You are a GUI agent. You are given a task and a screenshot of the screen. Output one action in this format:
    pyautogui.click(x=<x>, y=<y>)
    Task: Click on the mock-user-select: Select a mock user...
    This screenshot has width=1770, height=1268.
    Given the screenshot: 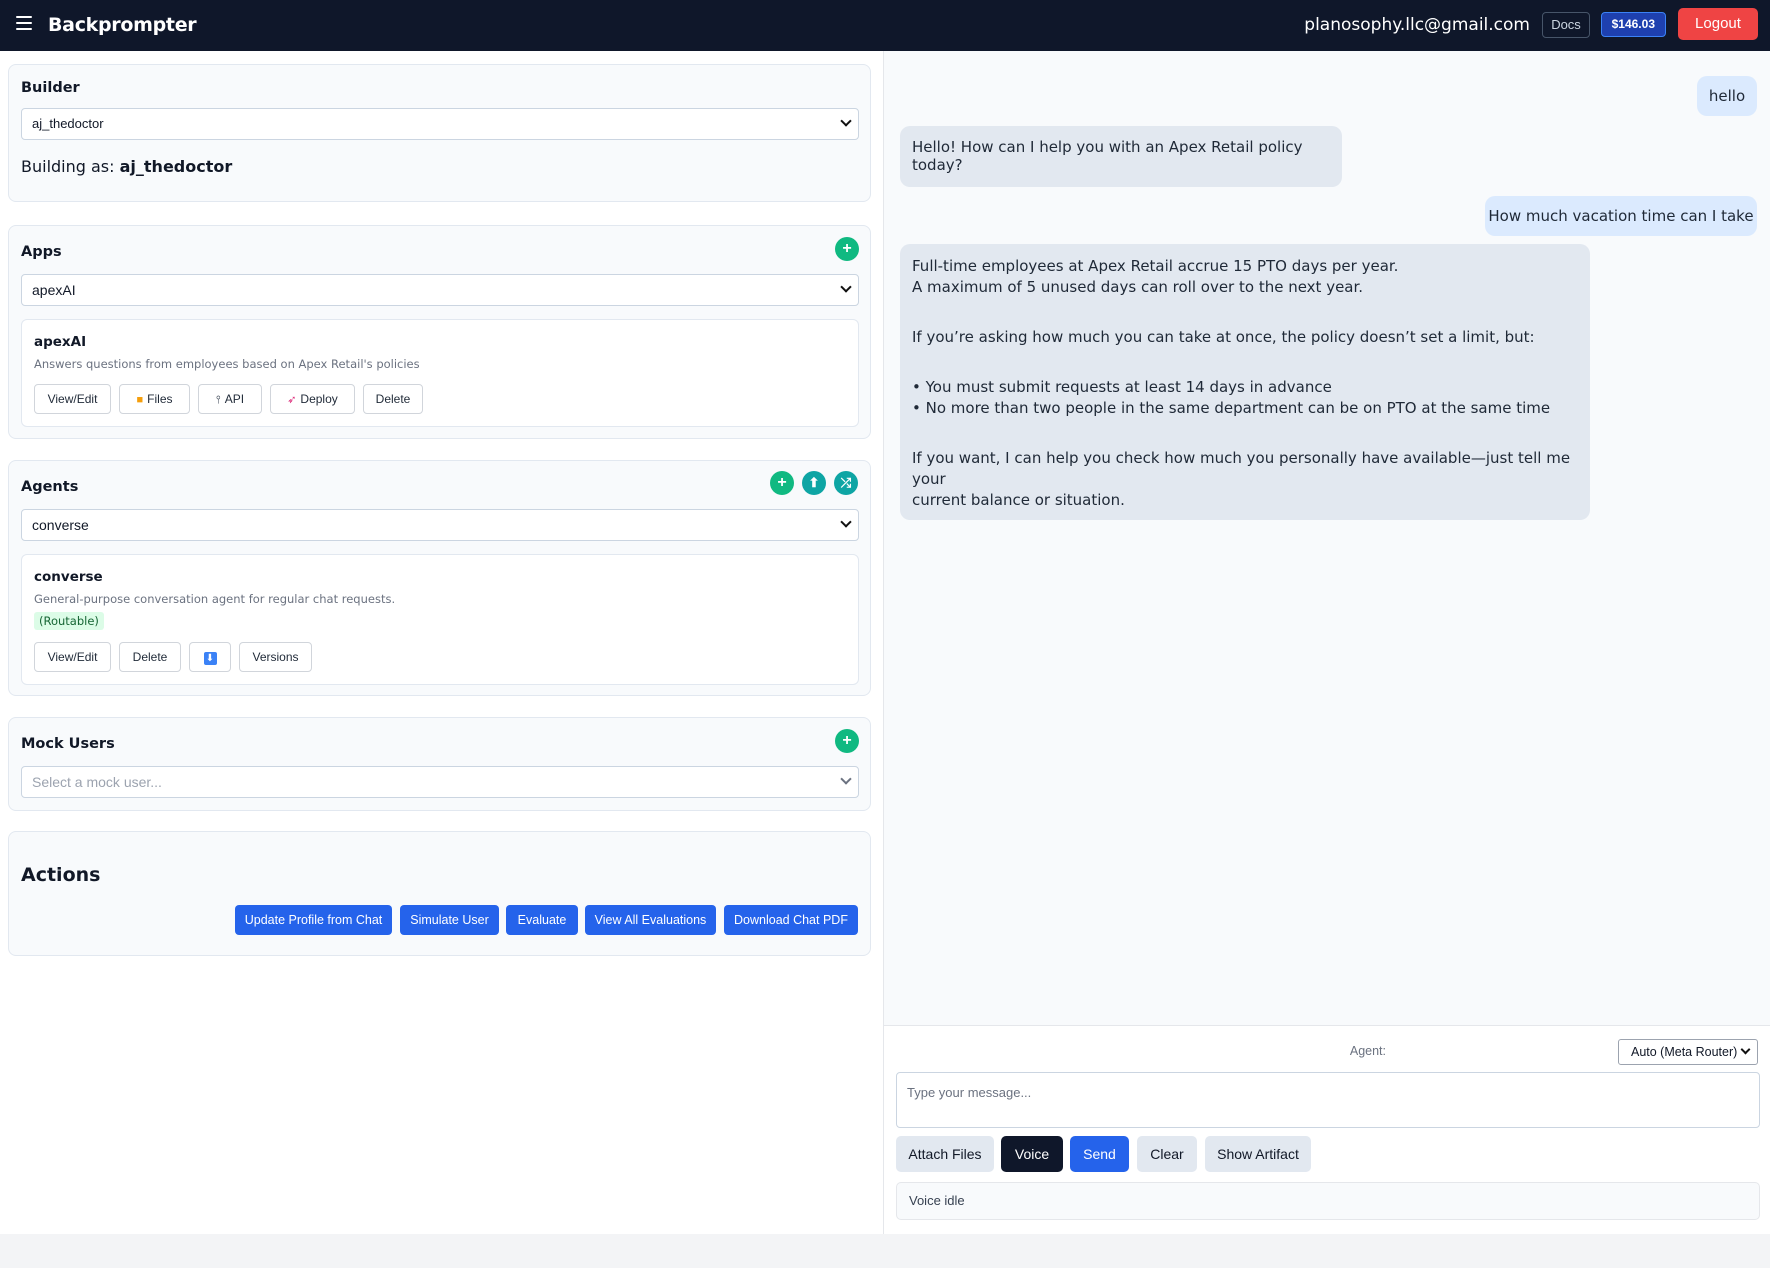 What is the action you would take?
    pyautogui.click(x=440, y=782)
    